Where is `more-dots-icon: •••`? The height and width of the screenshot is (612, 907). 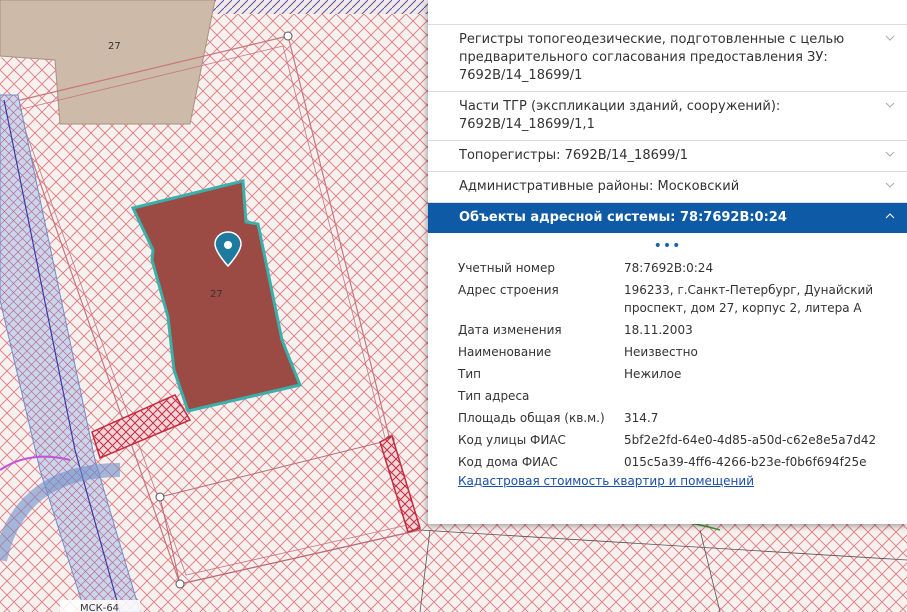
more-dots-icon: ••• is located at coordinates (667, 246).